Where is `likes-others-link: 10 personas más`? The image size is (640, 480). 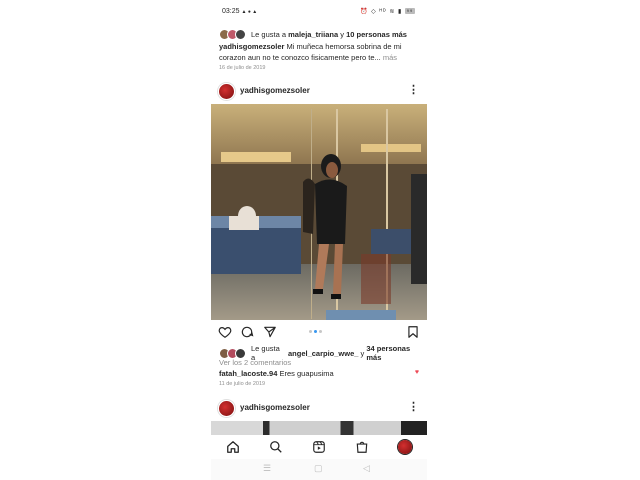 likes-others-link: 10 personas más is located at coordinates (376, 34).